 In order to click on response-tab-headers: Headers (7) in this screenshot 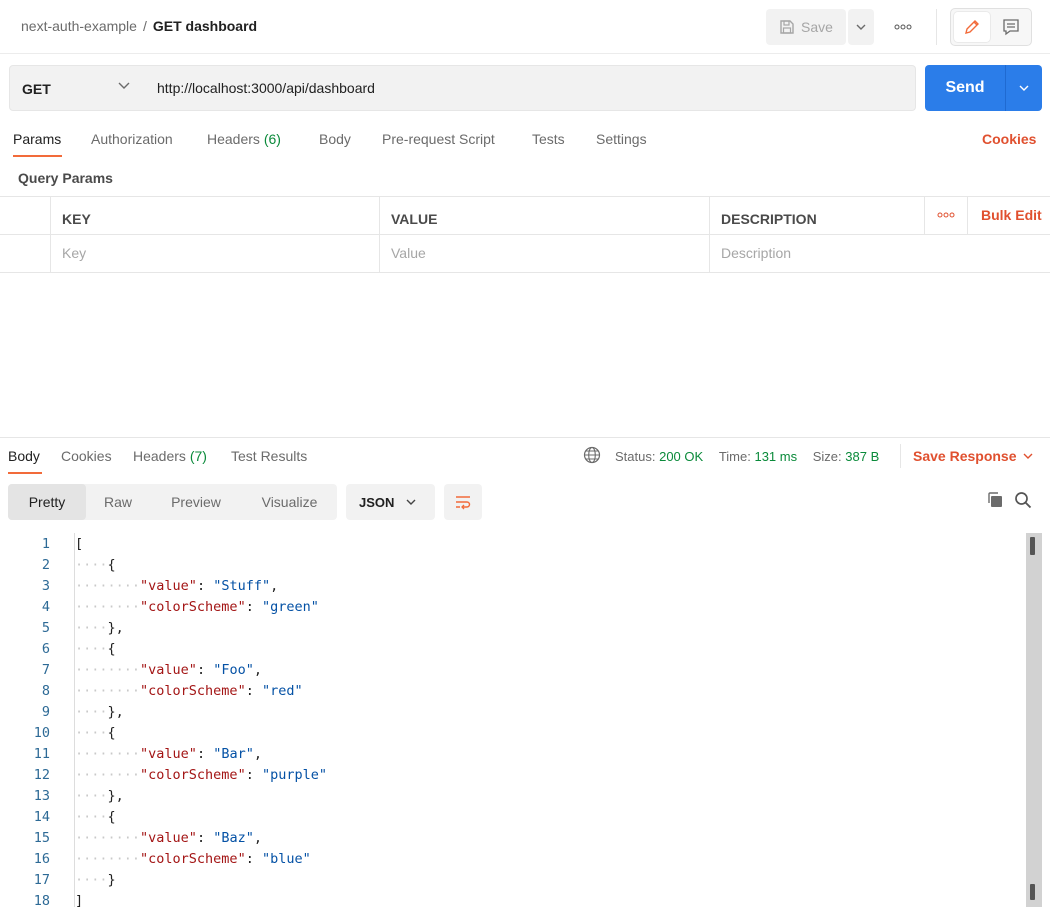, I will do `click(170, 456)`.